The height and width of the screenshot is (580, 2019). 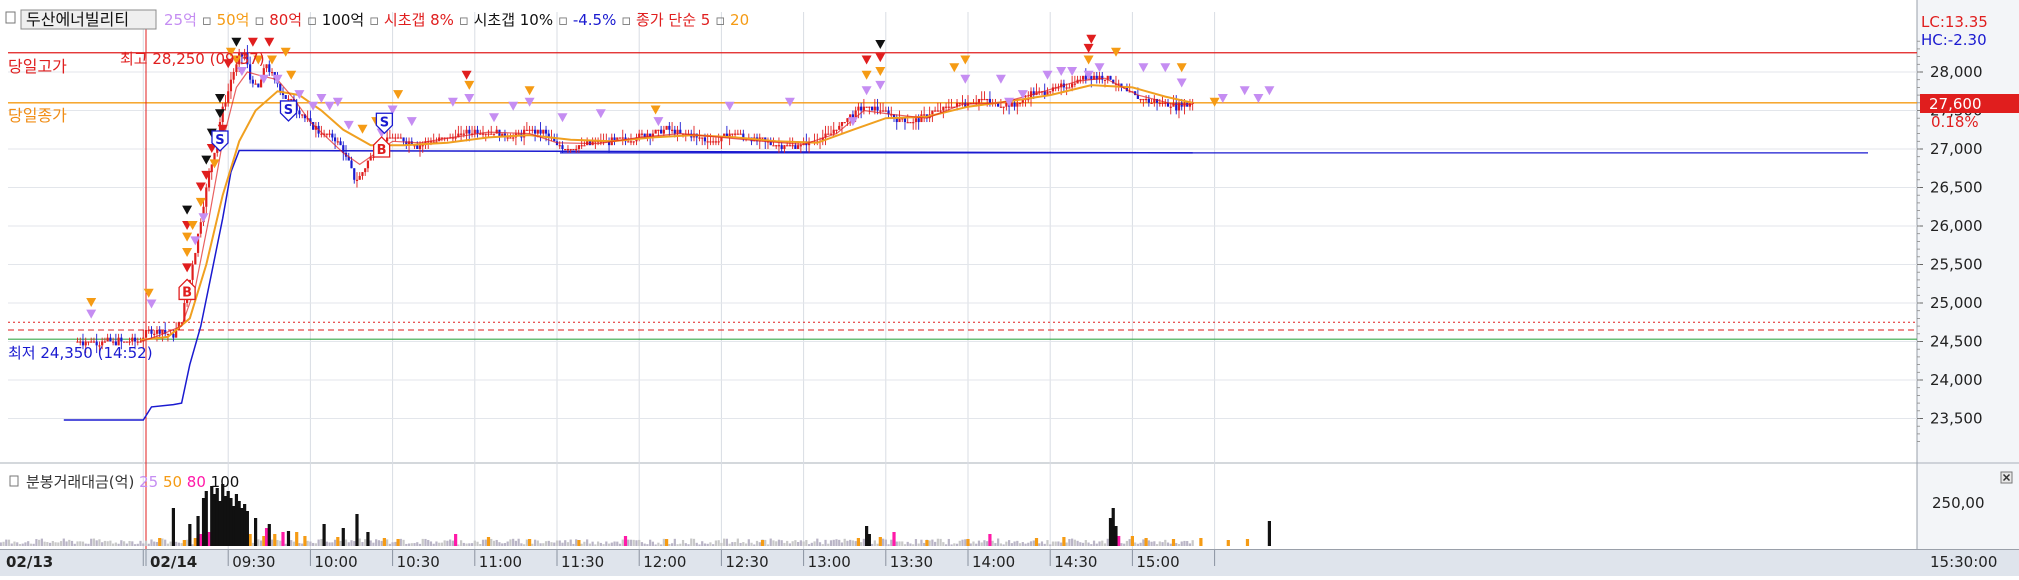 What do you see at coordinates (419, 20) in the screenshot?
I see `legend-item-4: 시초갭 8%` at bounding box center [419, 20].